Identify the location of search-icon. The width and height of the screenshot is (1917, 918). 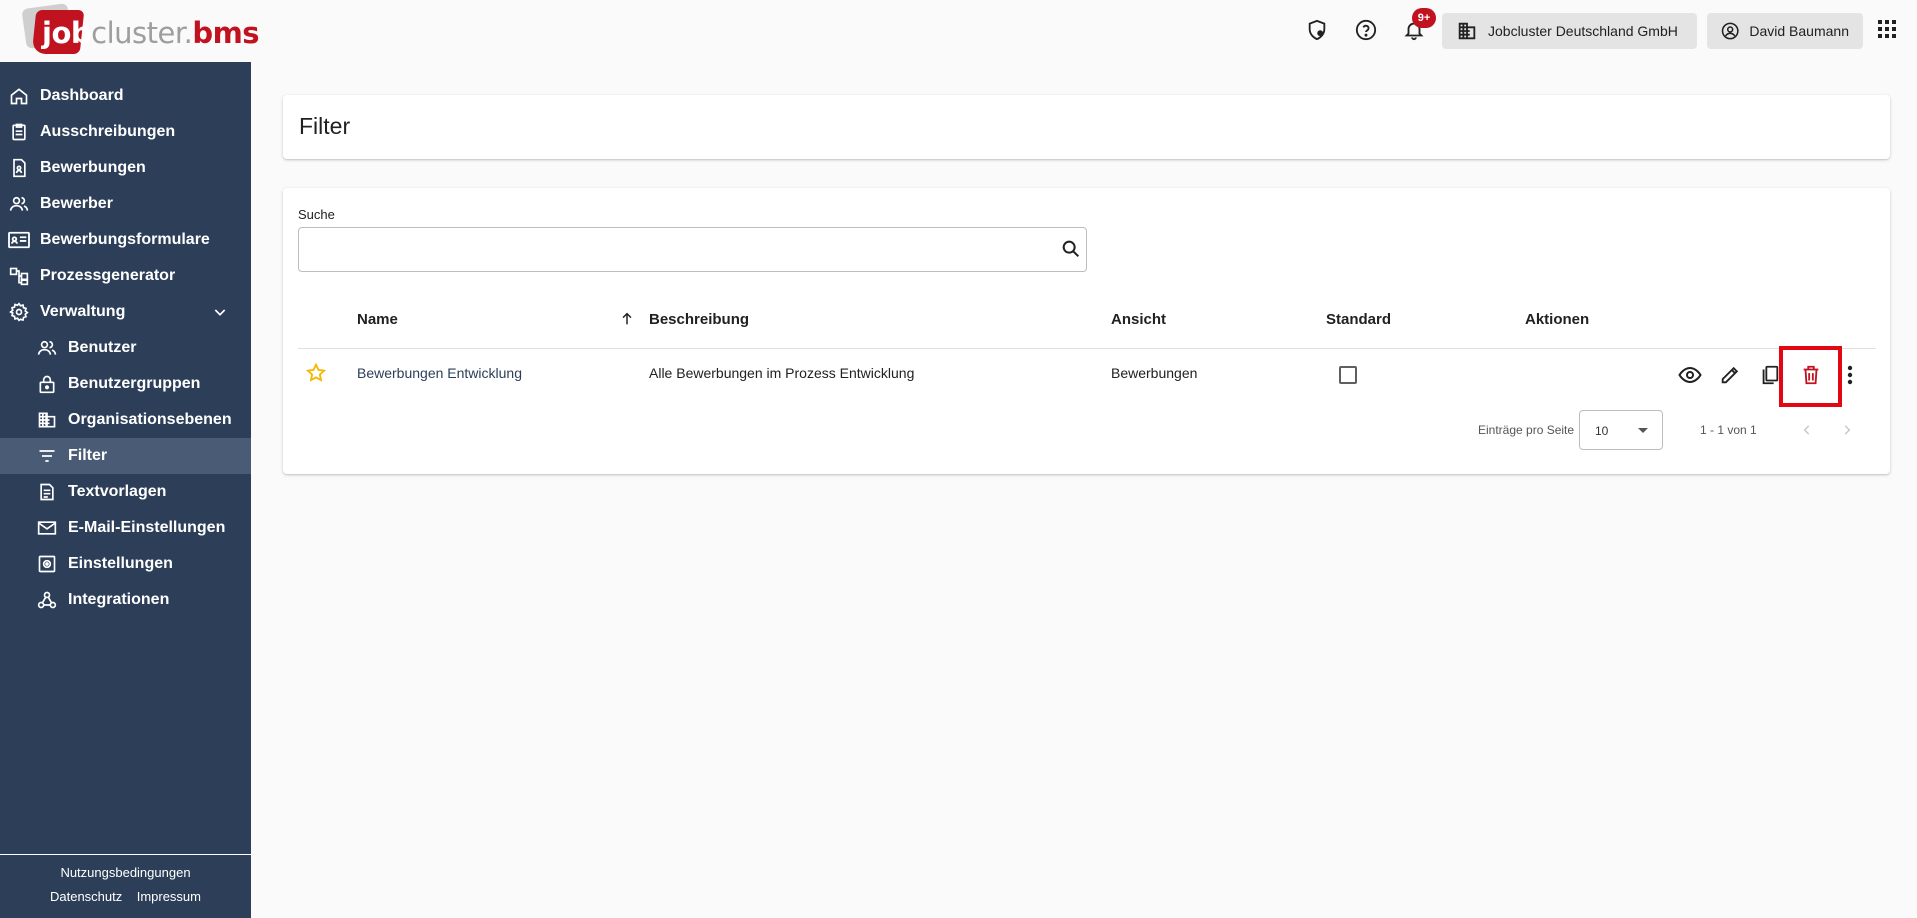
(1071, 251).